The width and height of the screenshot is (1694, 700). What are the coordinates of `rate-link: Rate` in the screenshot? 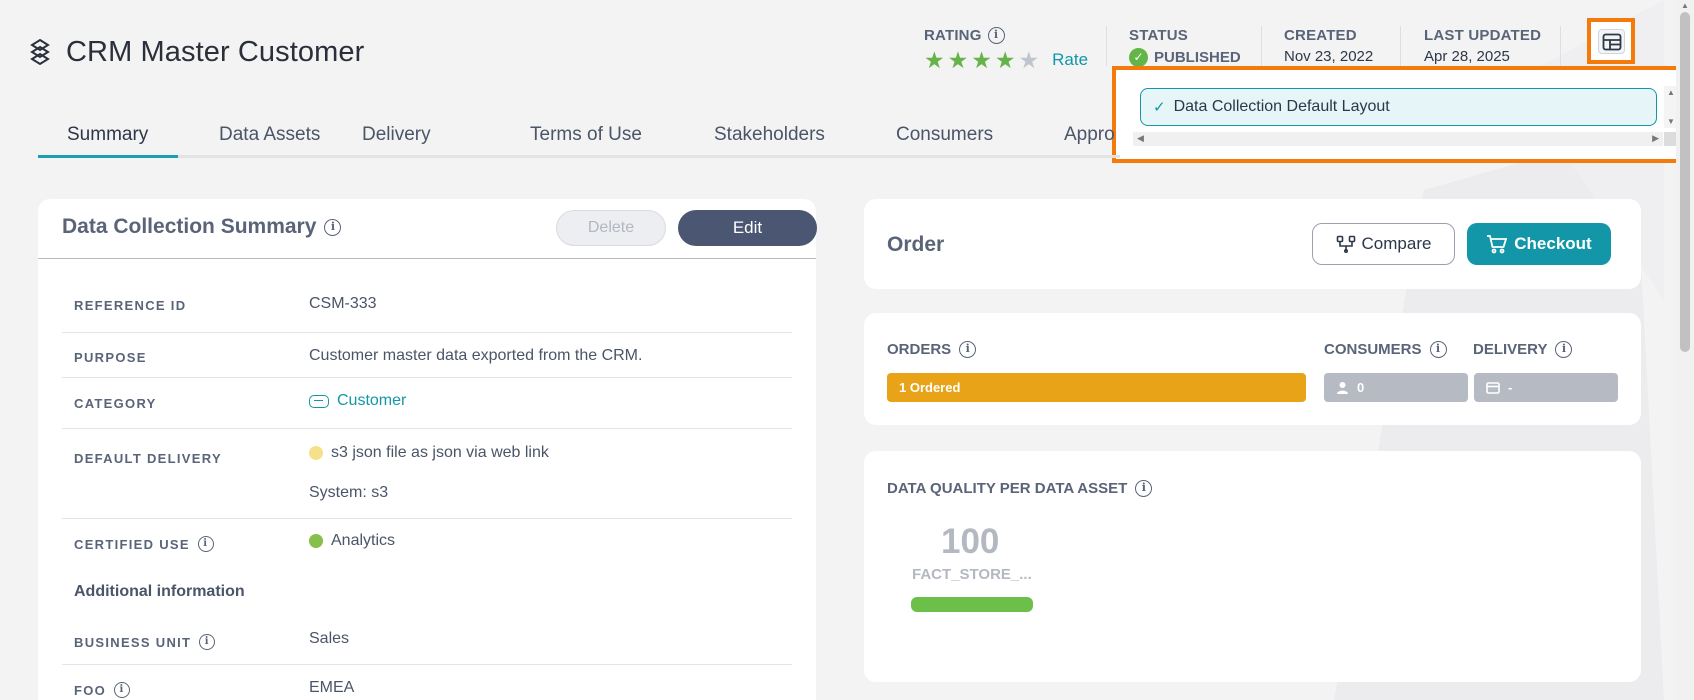 It's located at (1070, 60).